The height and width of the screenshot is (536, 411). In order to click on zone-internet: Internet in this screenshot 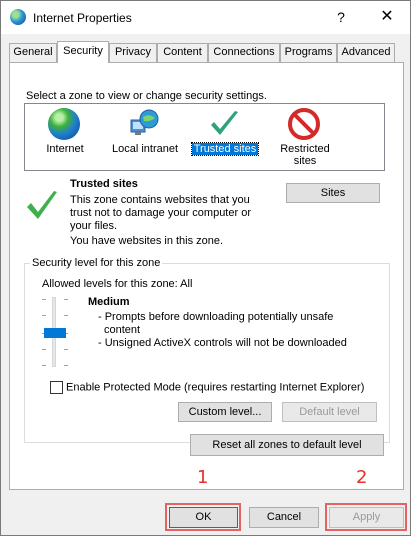, I will do `click(65, 138)`.